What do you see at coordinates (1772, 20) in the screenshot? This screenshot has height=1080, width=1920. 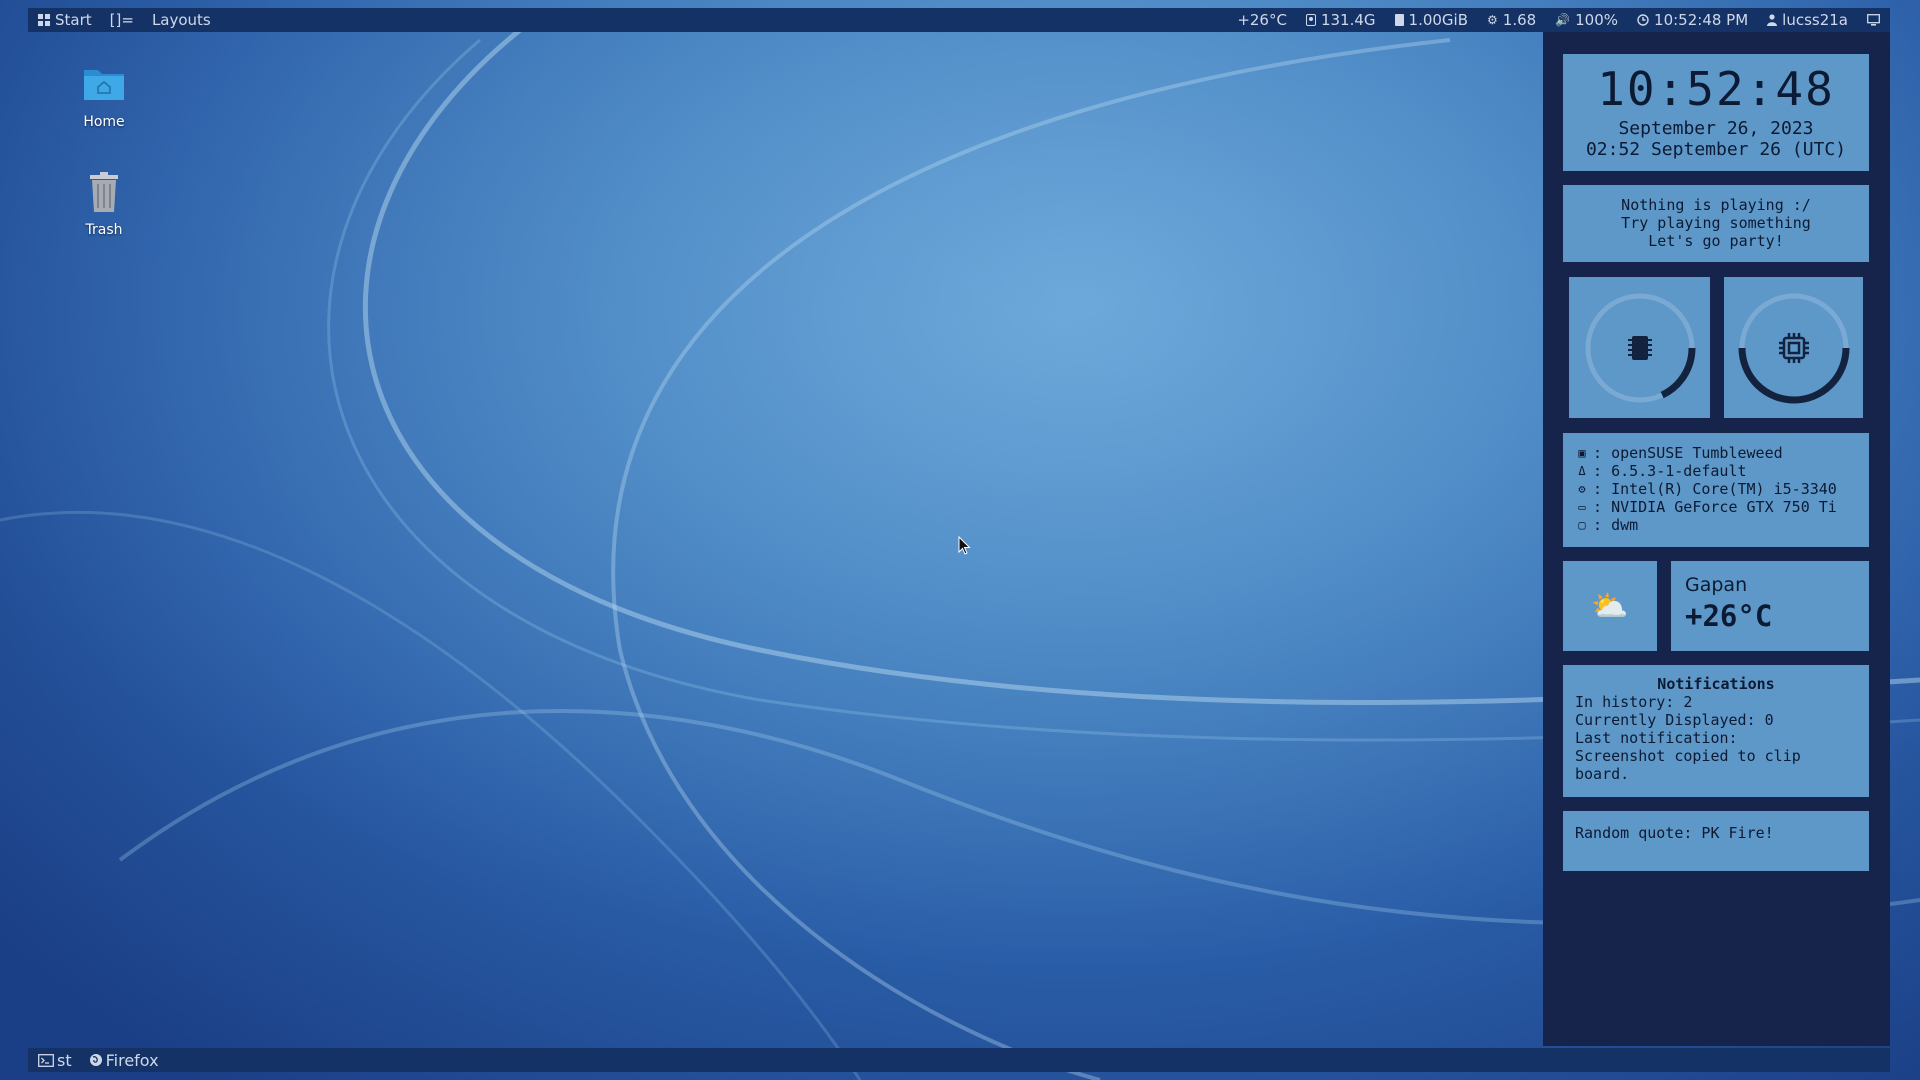 I see `user-icon` at bounding box center [1772, 20].